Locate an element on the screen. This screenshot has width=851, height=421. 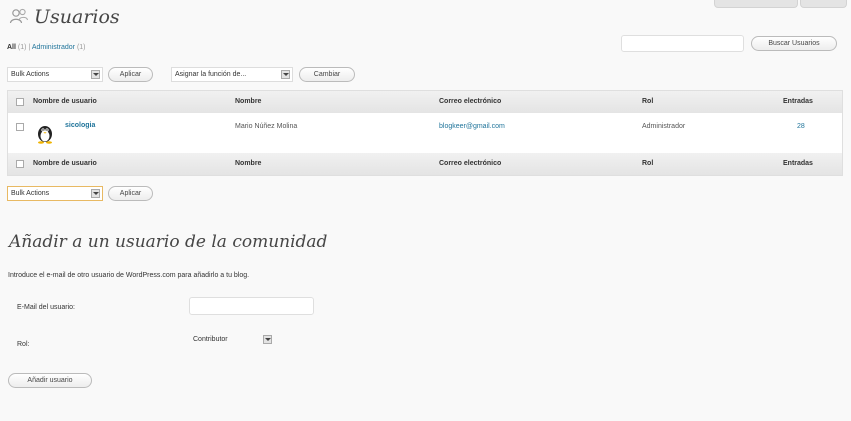
role-select-value: Contributor is located at coordinates (210, 339).